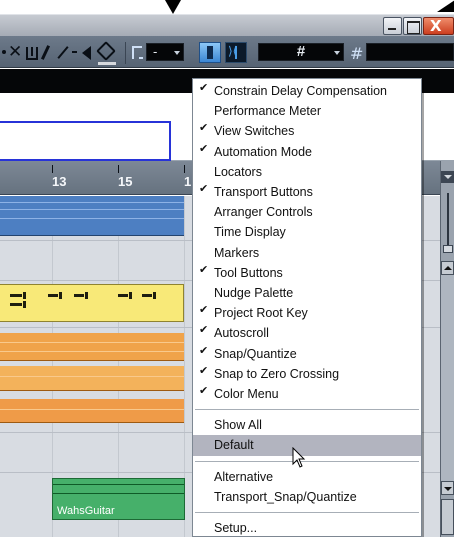 This screenshot has width=454, height=537. What do you see at coordinates (237, 252) in the screenshot?
I see `menu-item-label: Markers` at bounding box center [237, 252].